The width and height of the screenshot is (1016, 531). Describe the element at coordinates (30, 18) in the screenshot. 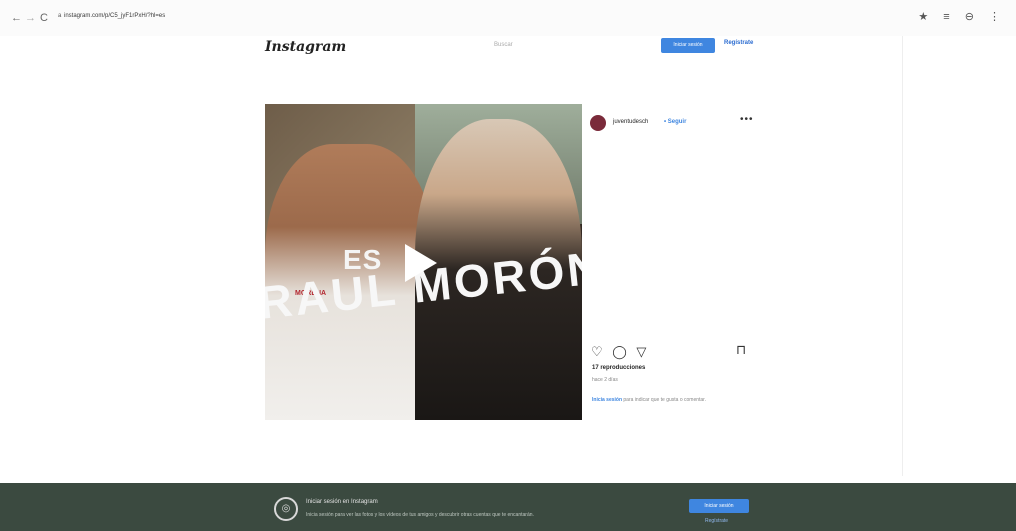

I see `forward-button: →` at that location.